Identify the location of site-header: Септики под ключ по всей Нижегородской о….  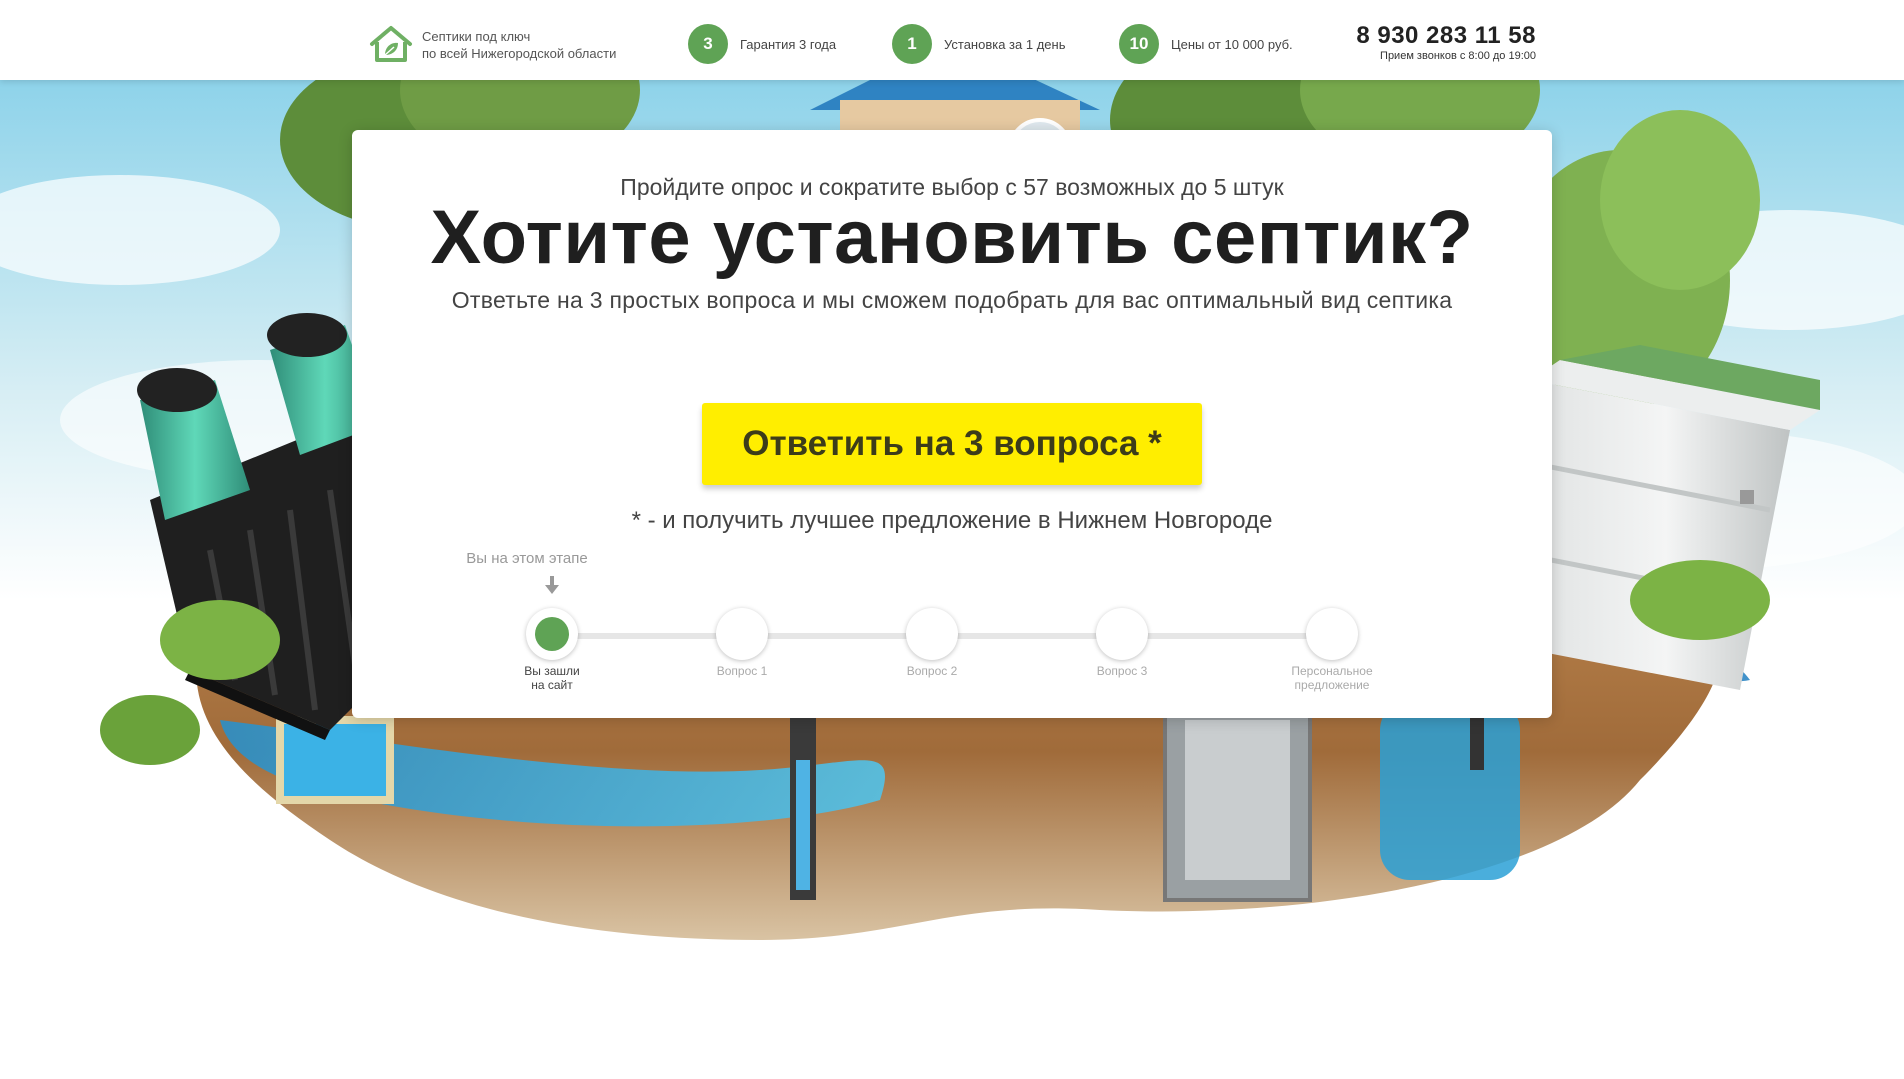
(952, 40).